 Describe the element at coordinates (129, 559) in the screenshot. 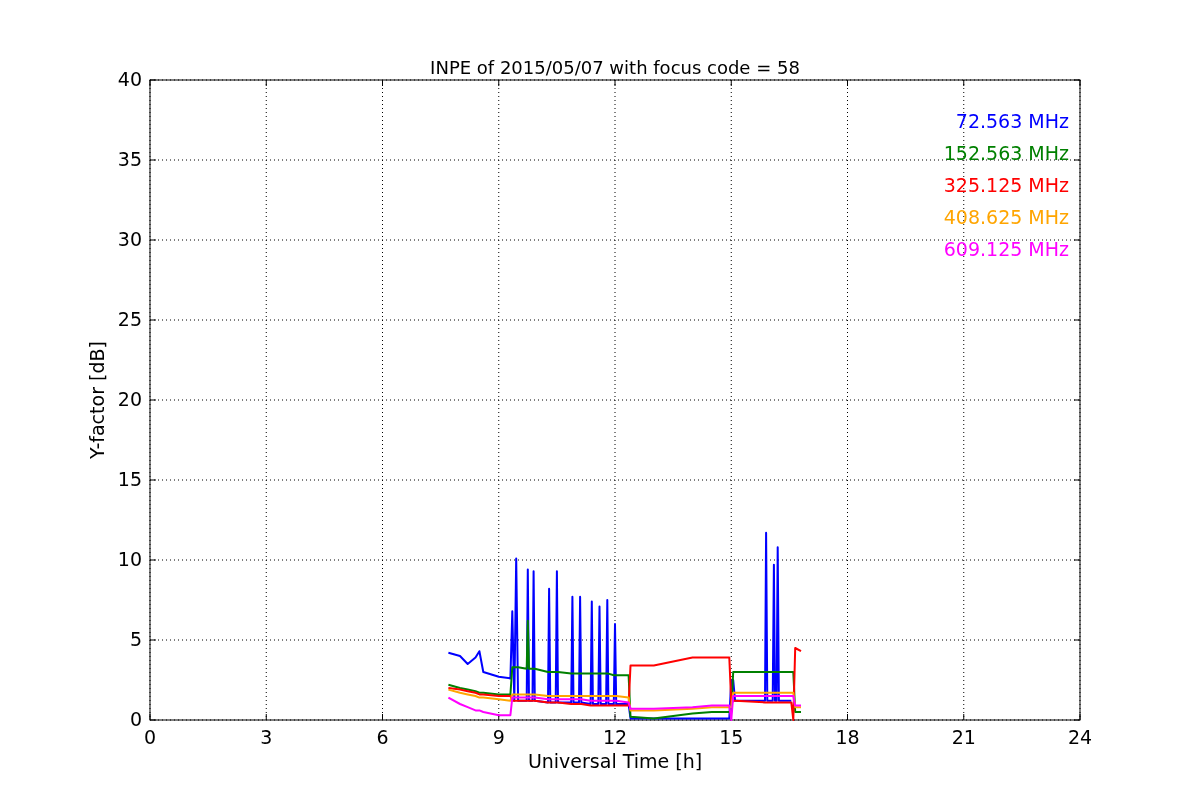

I see `tick-label: 10` at that location.